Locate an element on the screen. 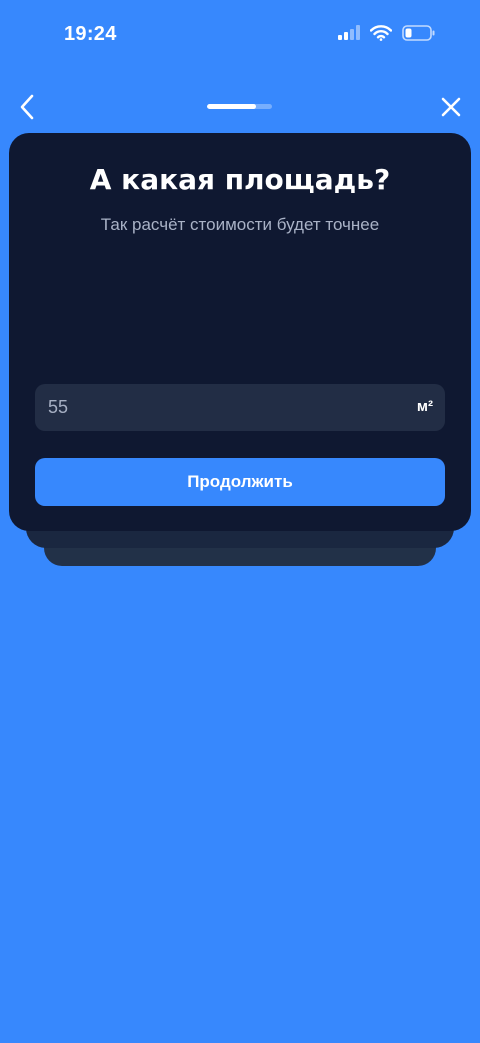  battery-icon is located at coordinates (418, 33).